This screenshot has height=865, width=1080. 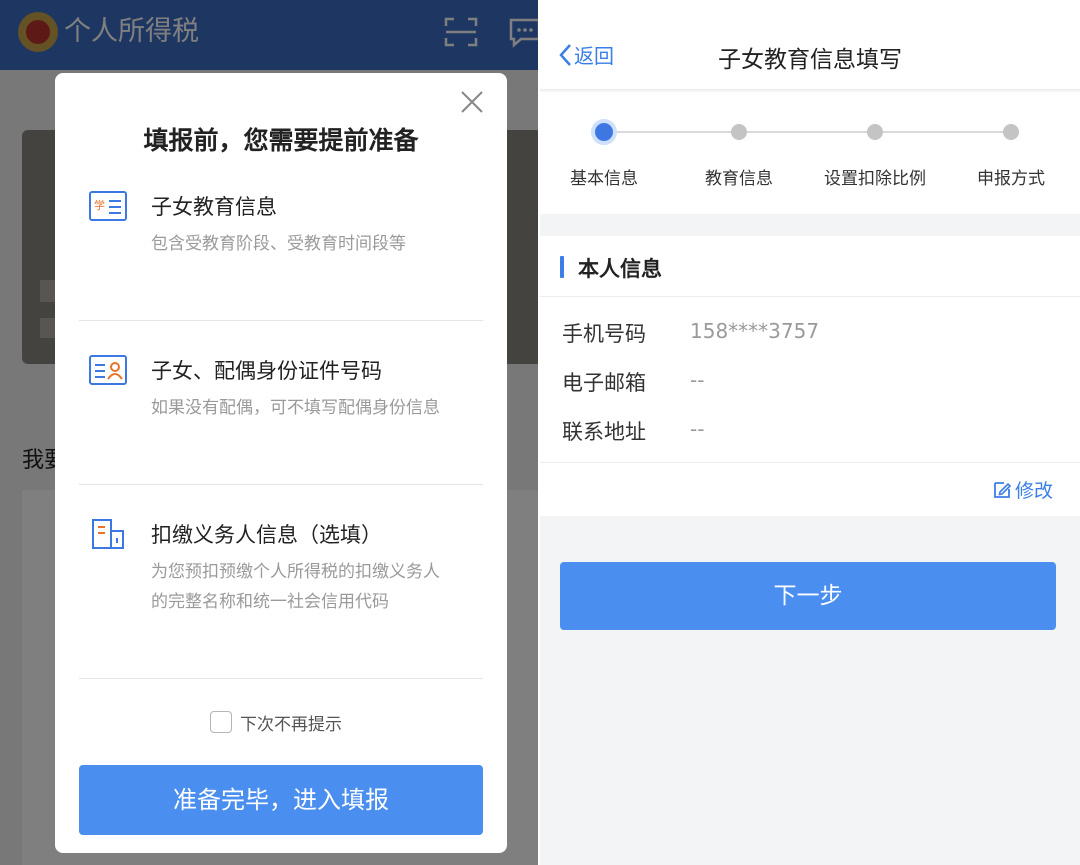 I want to click on field-label-phone: 手机号码, so click(x=604, y=334).